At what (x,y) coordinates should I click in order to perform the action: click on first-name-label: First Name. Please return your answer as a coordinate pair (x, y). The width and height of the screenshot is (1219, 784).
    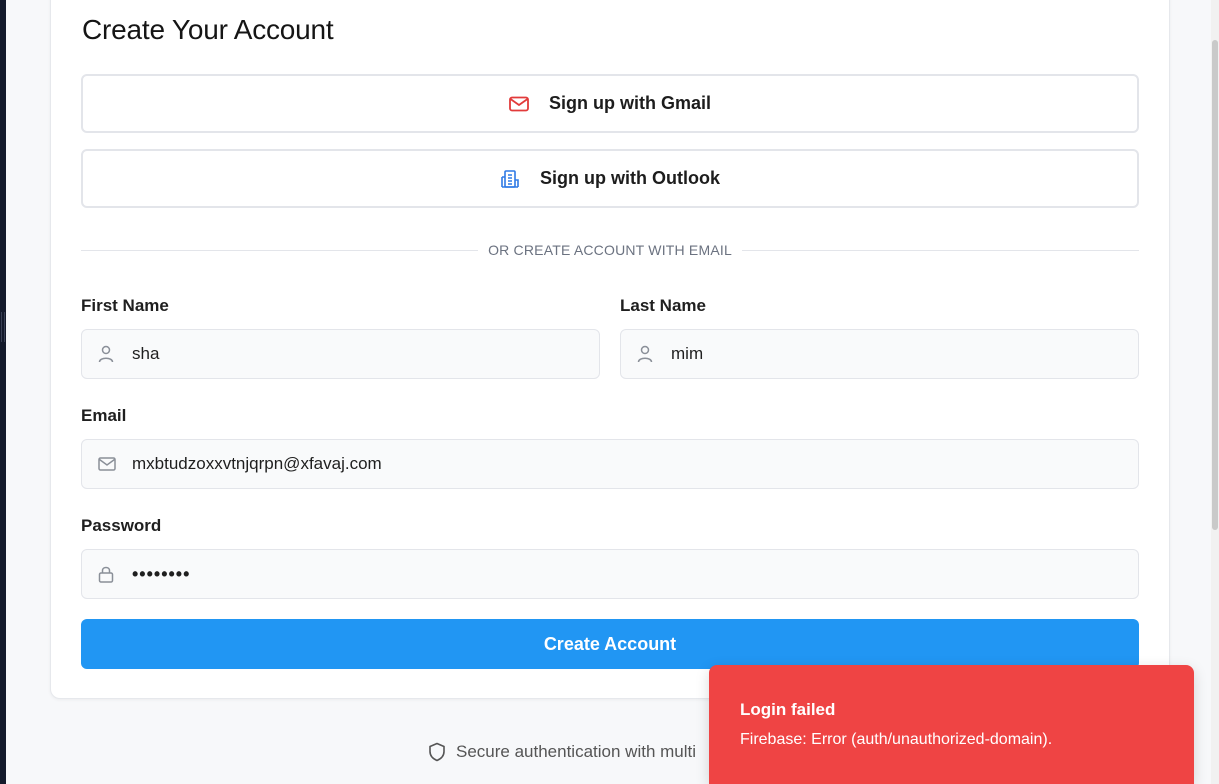
    Looking at the image, I should click on (125, 305).